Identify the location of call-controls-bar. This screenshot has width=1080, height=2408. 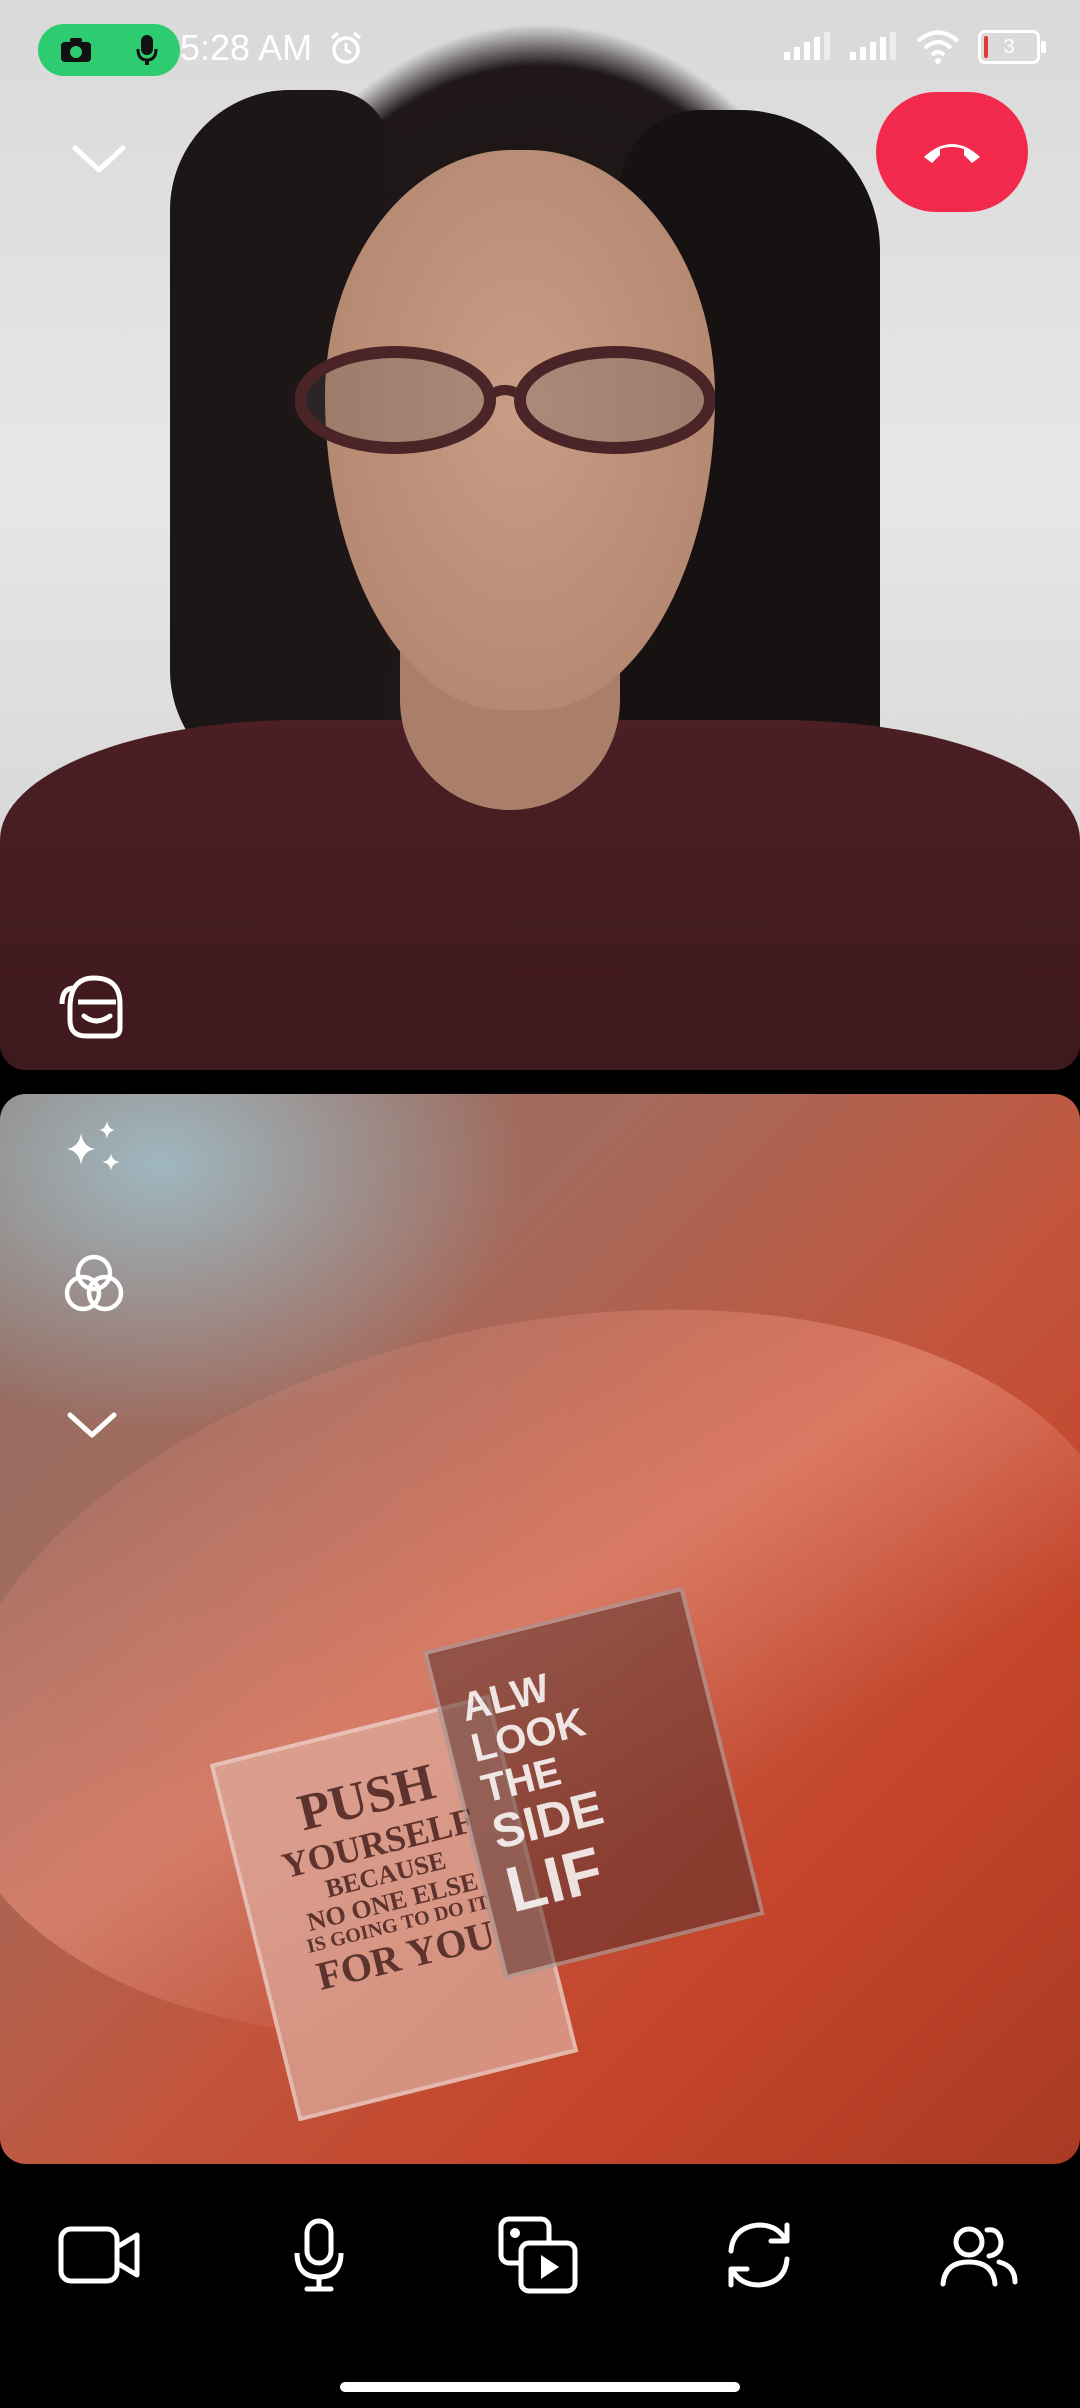
(540, 2255).